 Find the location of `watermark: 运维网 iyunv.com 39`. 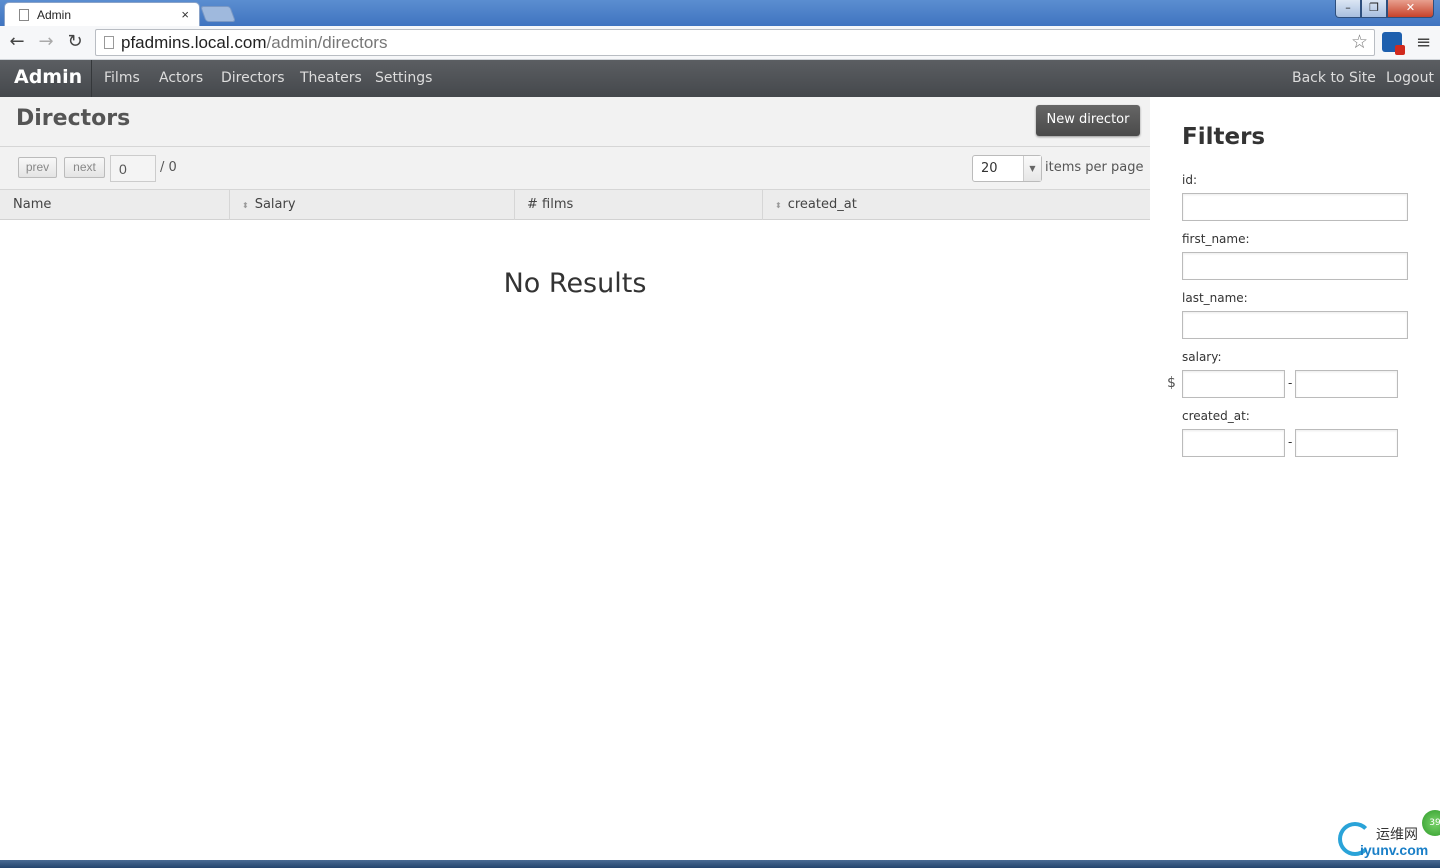

watermark: 运维网 iyunv.com 39 is located at coordinates (1389, 835).